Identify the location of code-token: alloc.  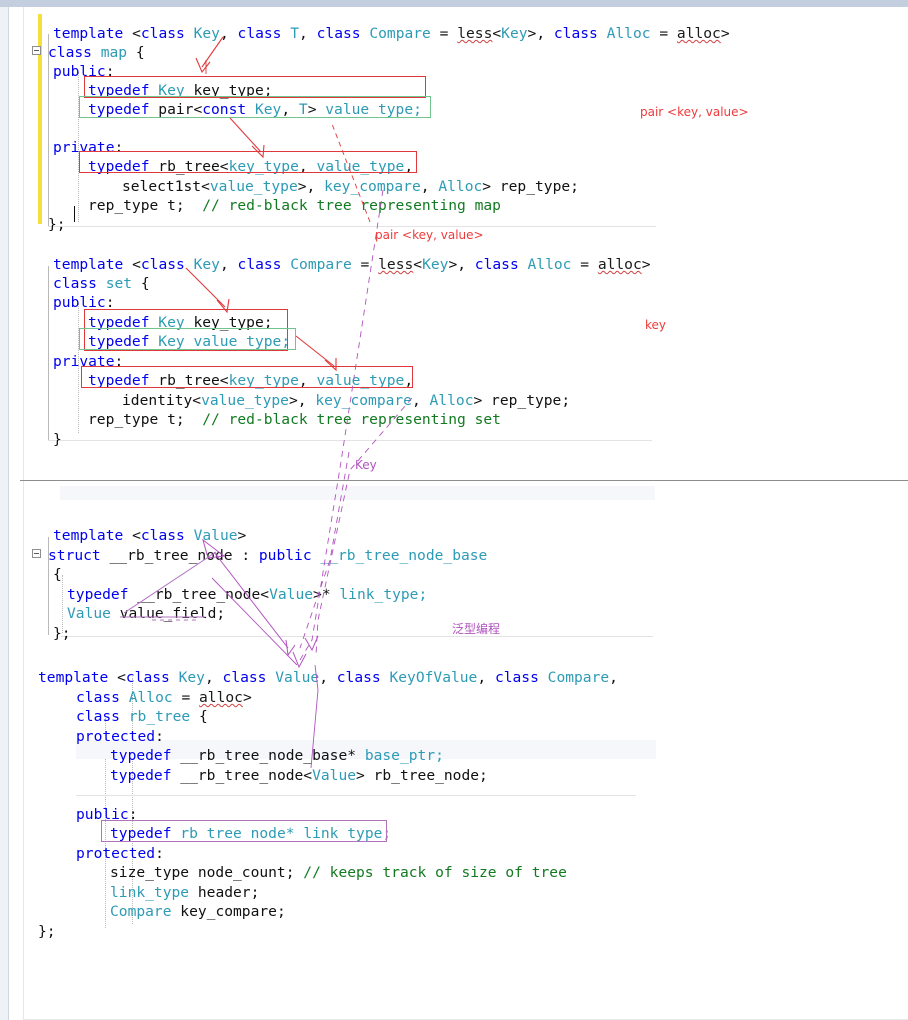
(698, 33).